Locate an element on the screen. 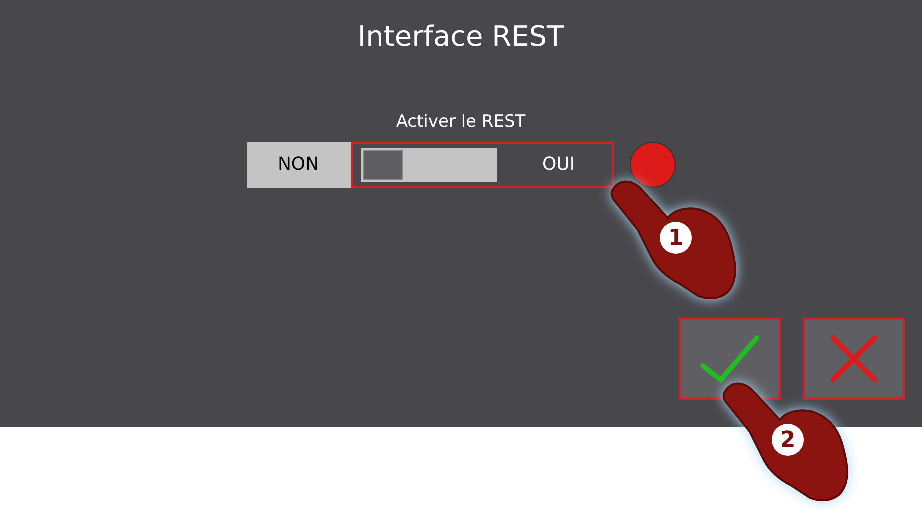 The image size is (922, 517). check-icon is located at coordinates (730, 359).